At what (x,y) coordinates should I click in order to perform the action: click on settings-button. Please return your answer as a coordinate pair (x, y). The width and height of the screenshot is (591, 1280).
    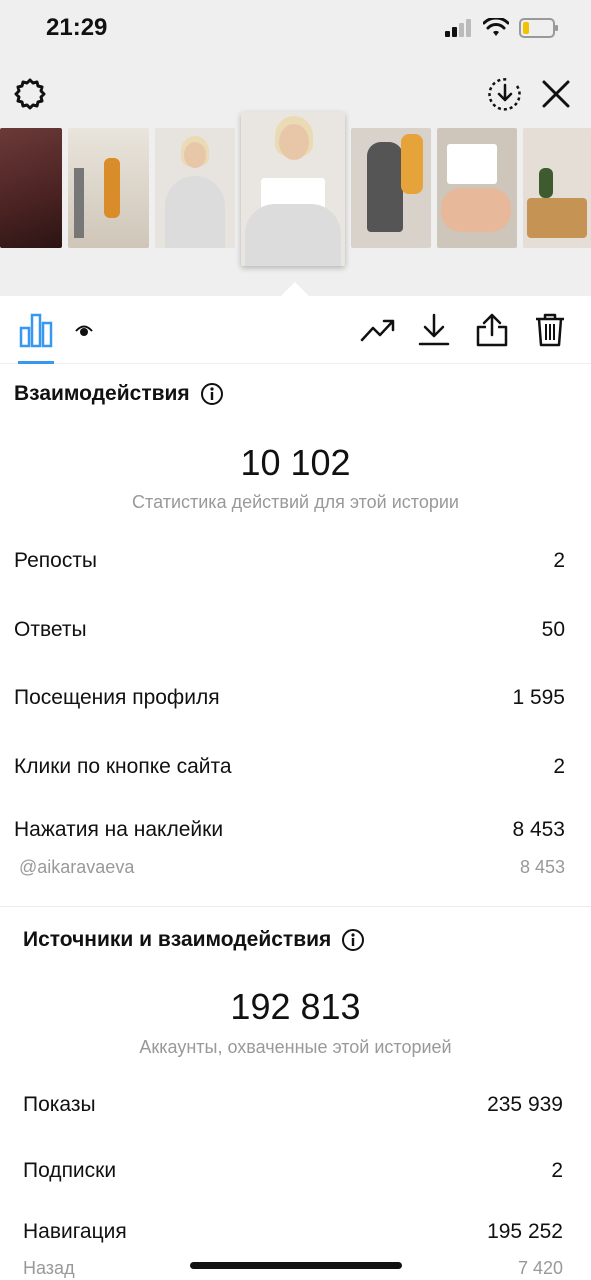
    Looking at the image, I should click on (30, 94).